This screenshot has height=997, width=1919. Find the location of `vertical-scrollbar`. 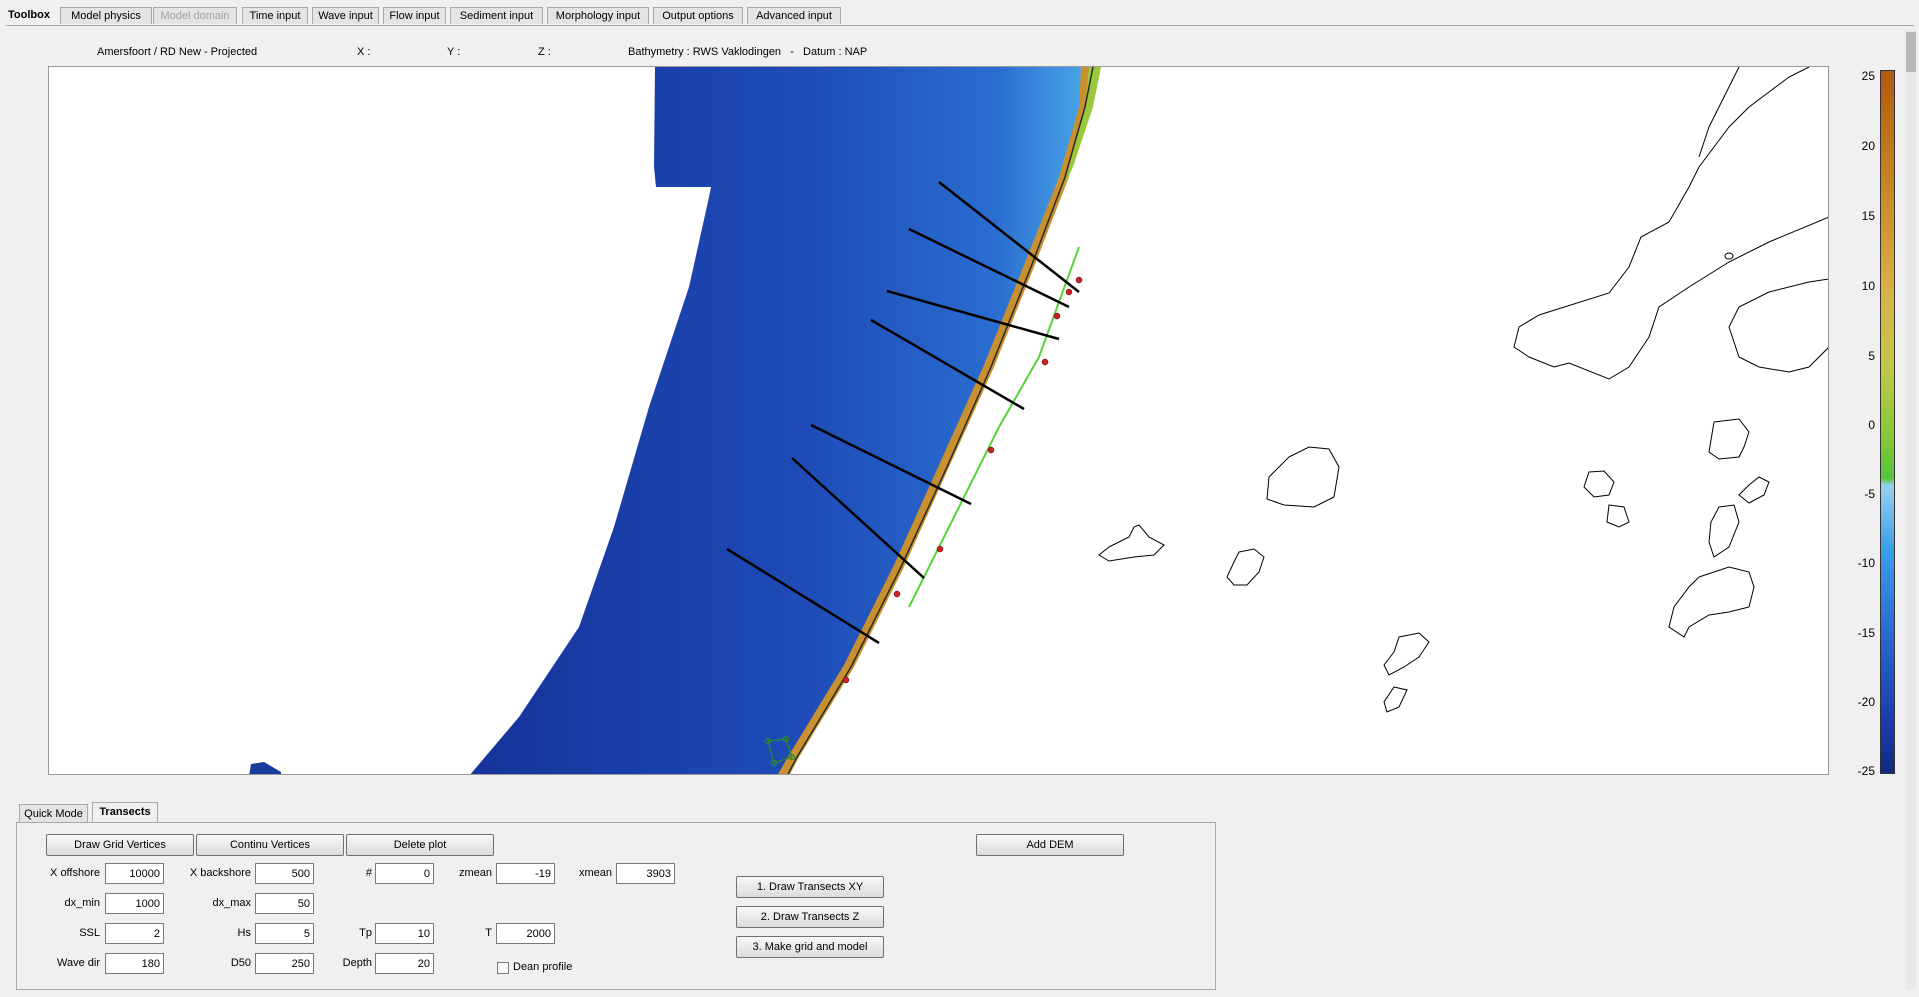

vertical-scrollbar is located at coordinates (1911, 510).